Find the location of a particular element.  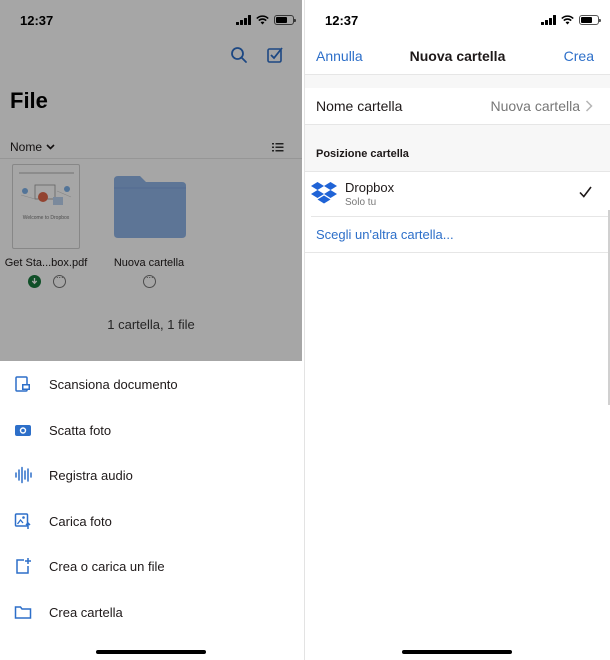

location-dropbox: Dropbox Solo tu is located at coordinates (457, 194).